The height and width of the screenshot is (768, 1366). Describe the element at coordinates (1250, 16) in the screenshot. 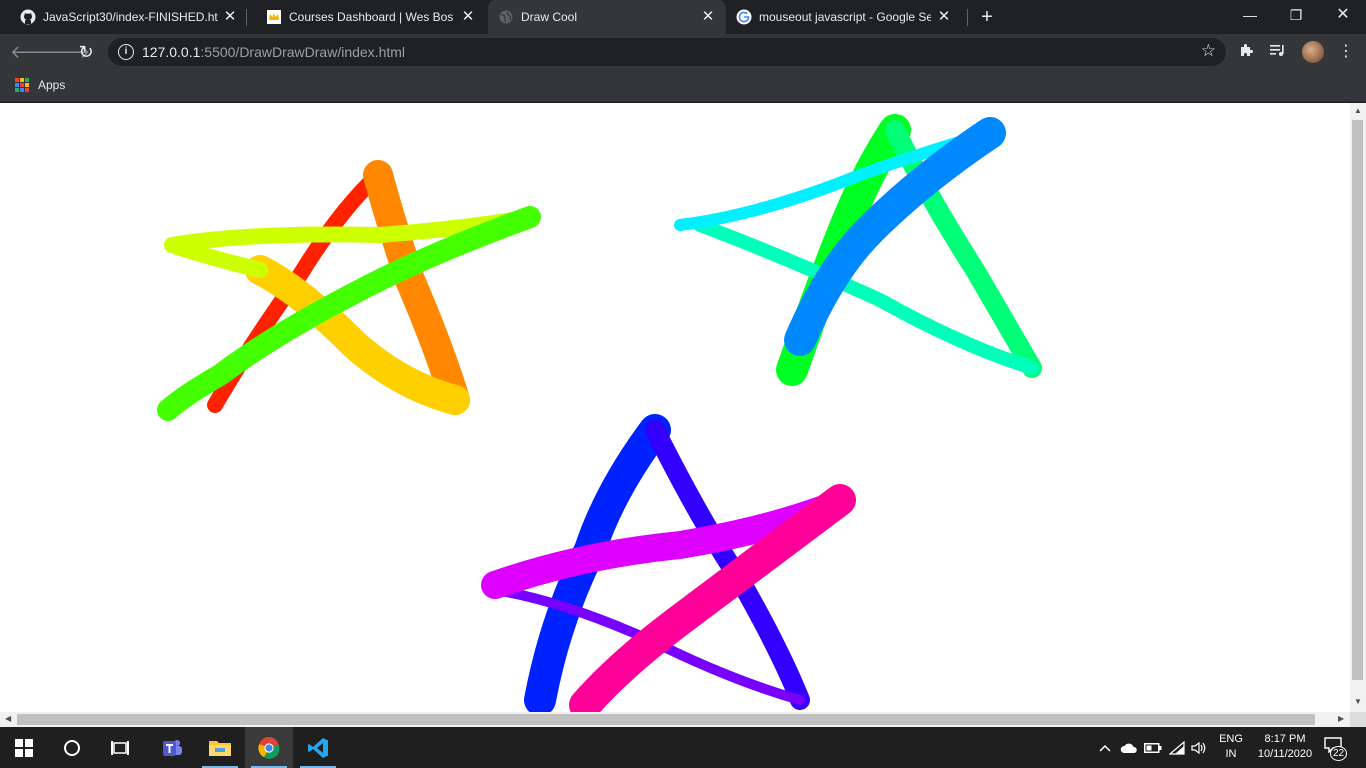

I see `minimize-button: ―` at that location.